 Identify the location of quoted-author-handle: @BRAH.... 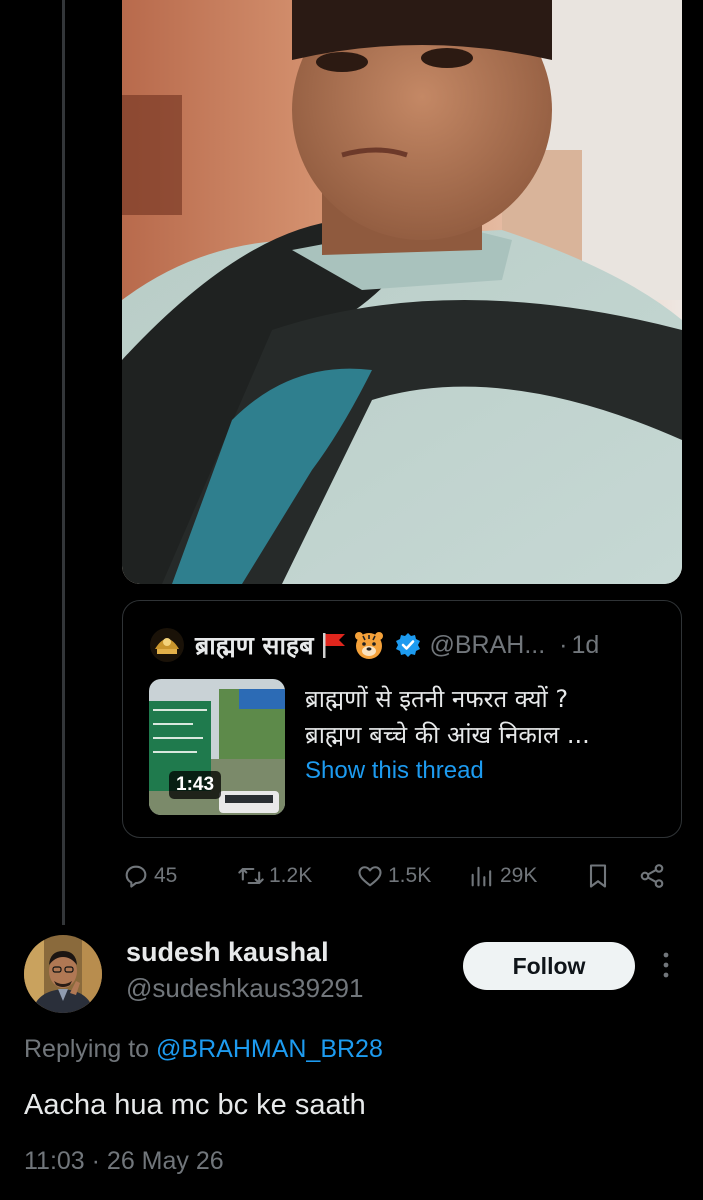
(487, 645).